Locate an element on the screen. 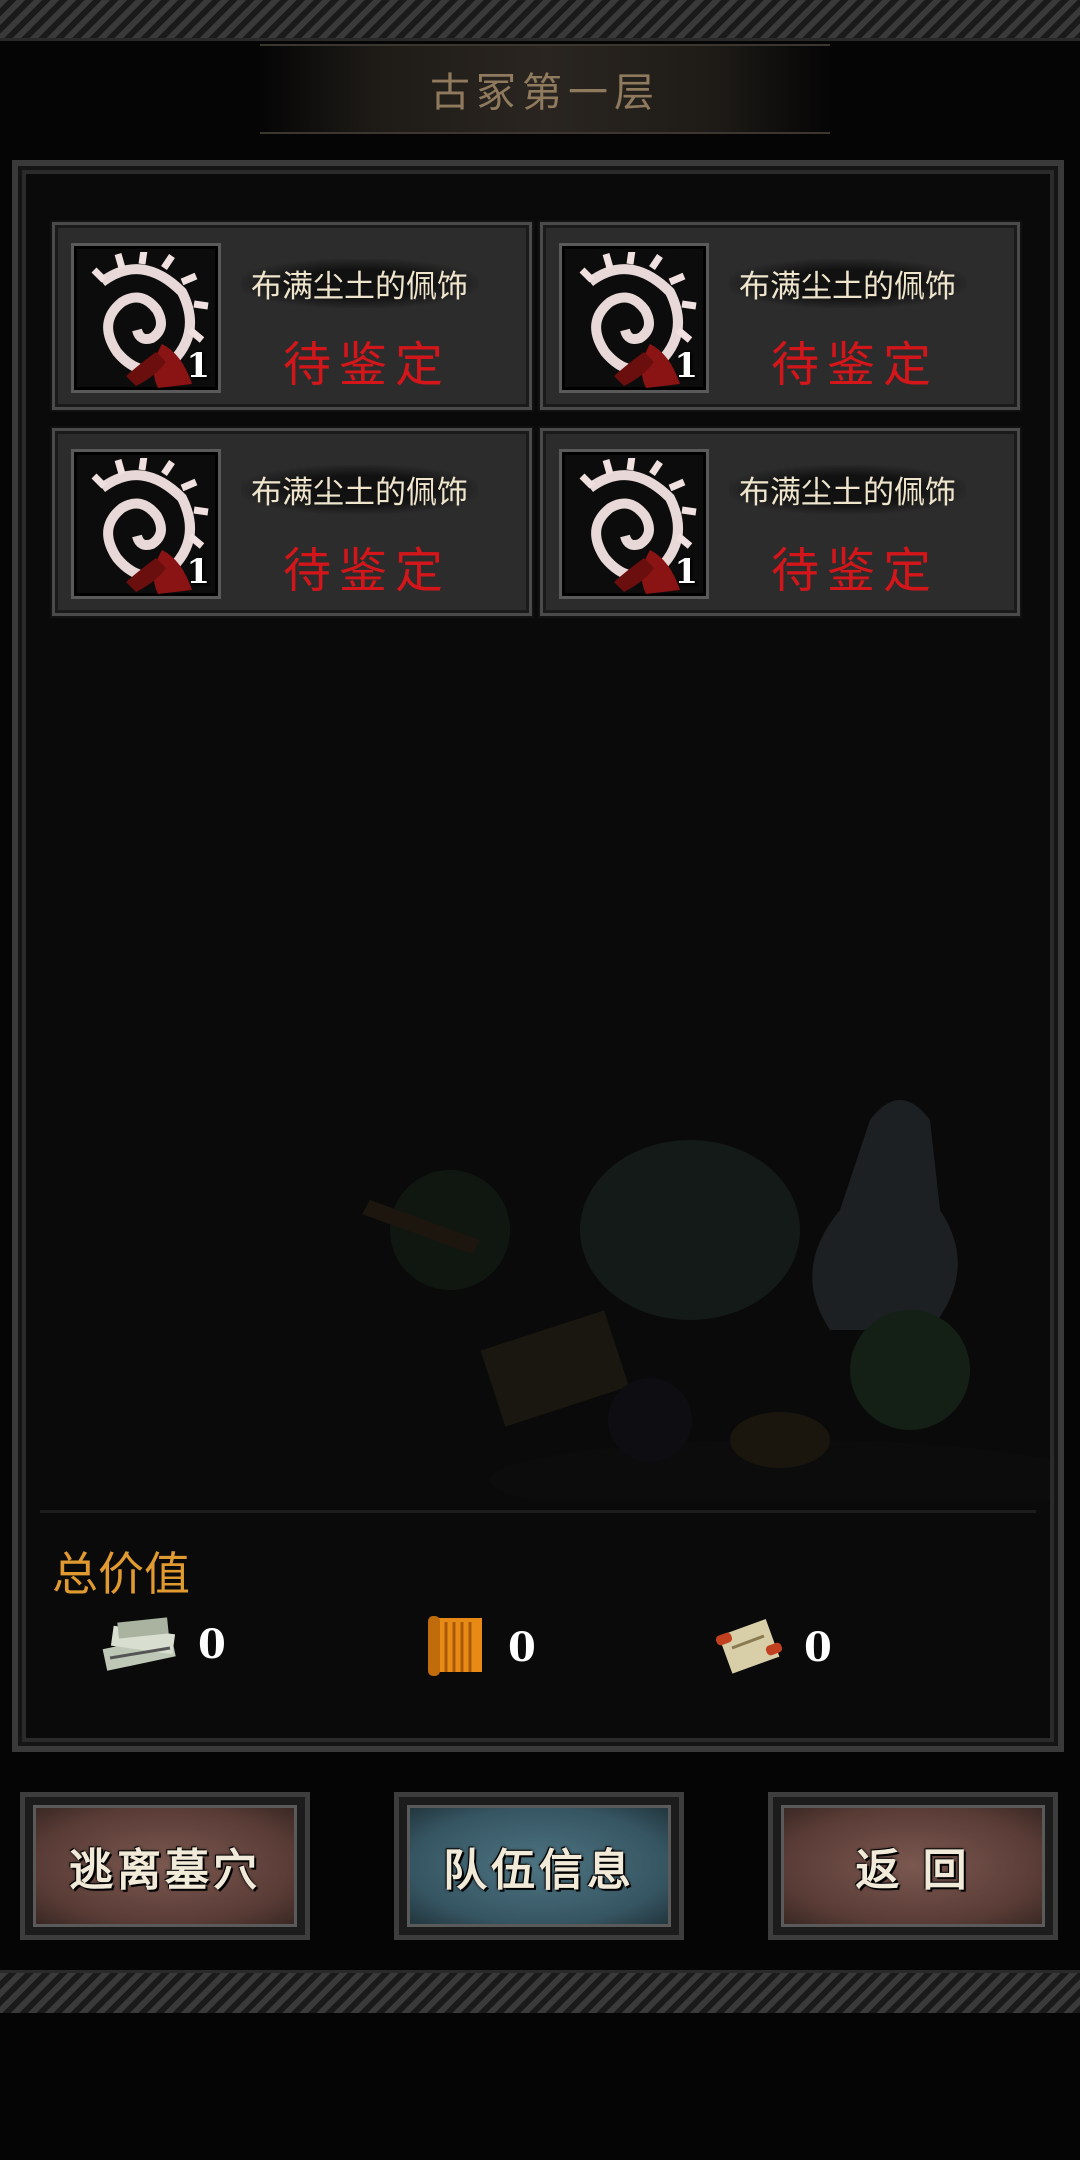 This screenshot has height=2160, width=1080. map-scroll-icon is located at coordinates (749, 1646).